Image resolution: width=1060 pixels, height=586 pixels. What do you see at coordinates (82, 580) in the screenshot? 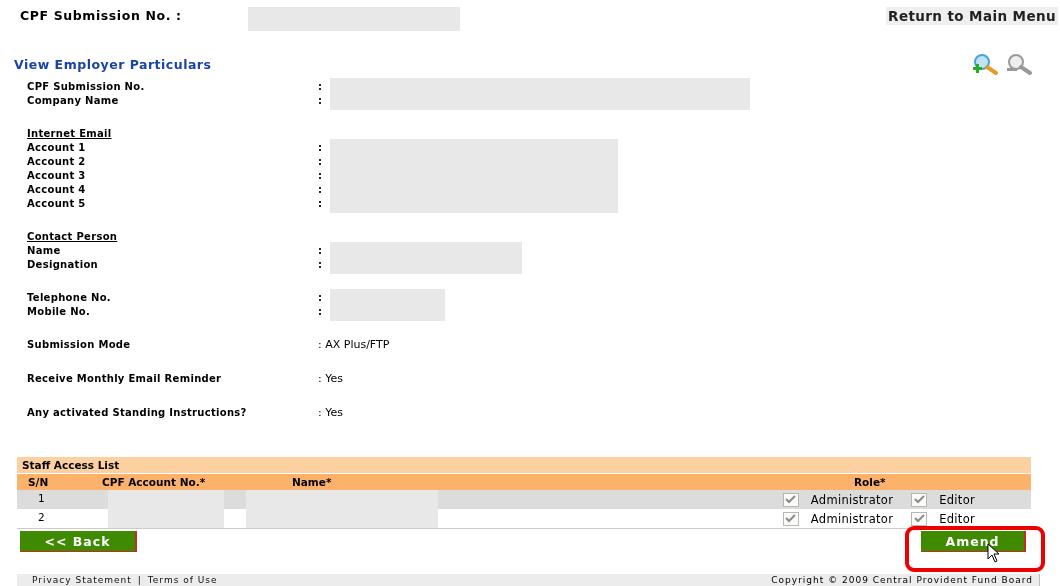
I see `footer-link: Privacy Statement` at bounding box center [82, 580].